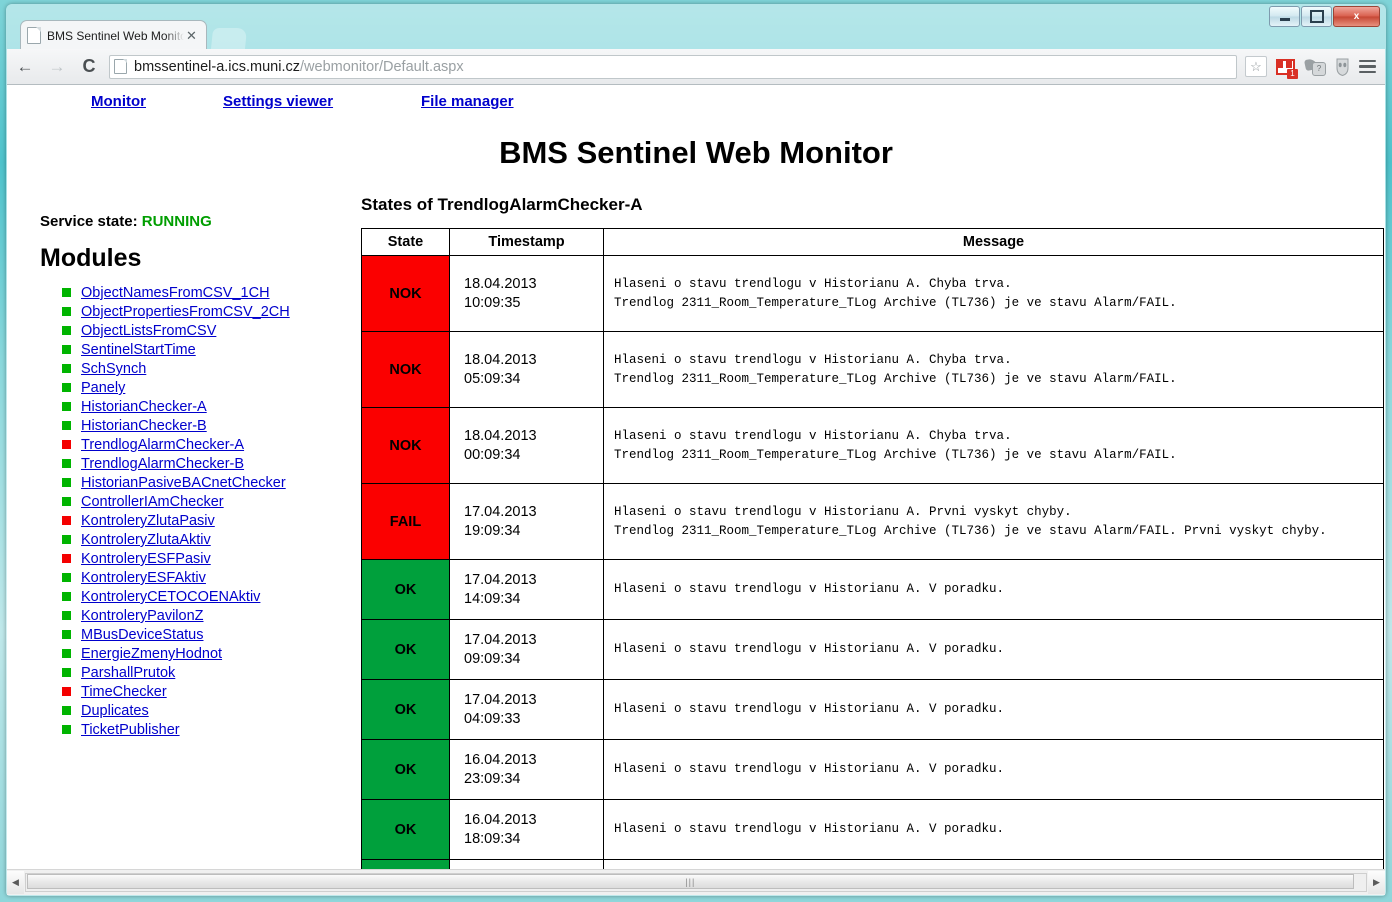 The image size is (1392, 902). I want to click on timestamp-cell: 17.04.2013 19:09:34, so click(526, 521).